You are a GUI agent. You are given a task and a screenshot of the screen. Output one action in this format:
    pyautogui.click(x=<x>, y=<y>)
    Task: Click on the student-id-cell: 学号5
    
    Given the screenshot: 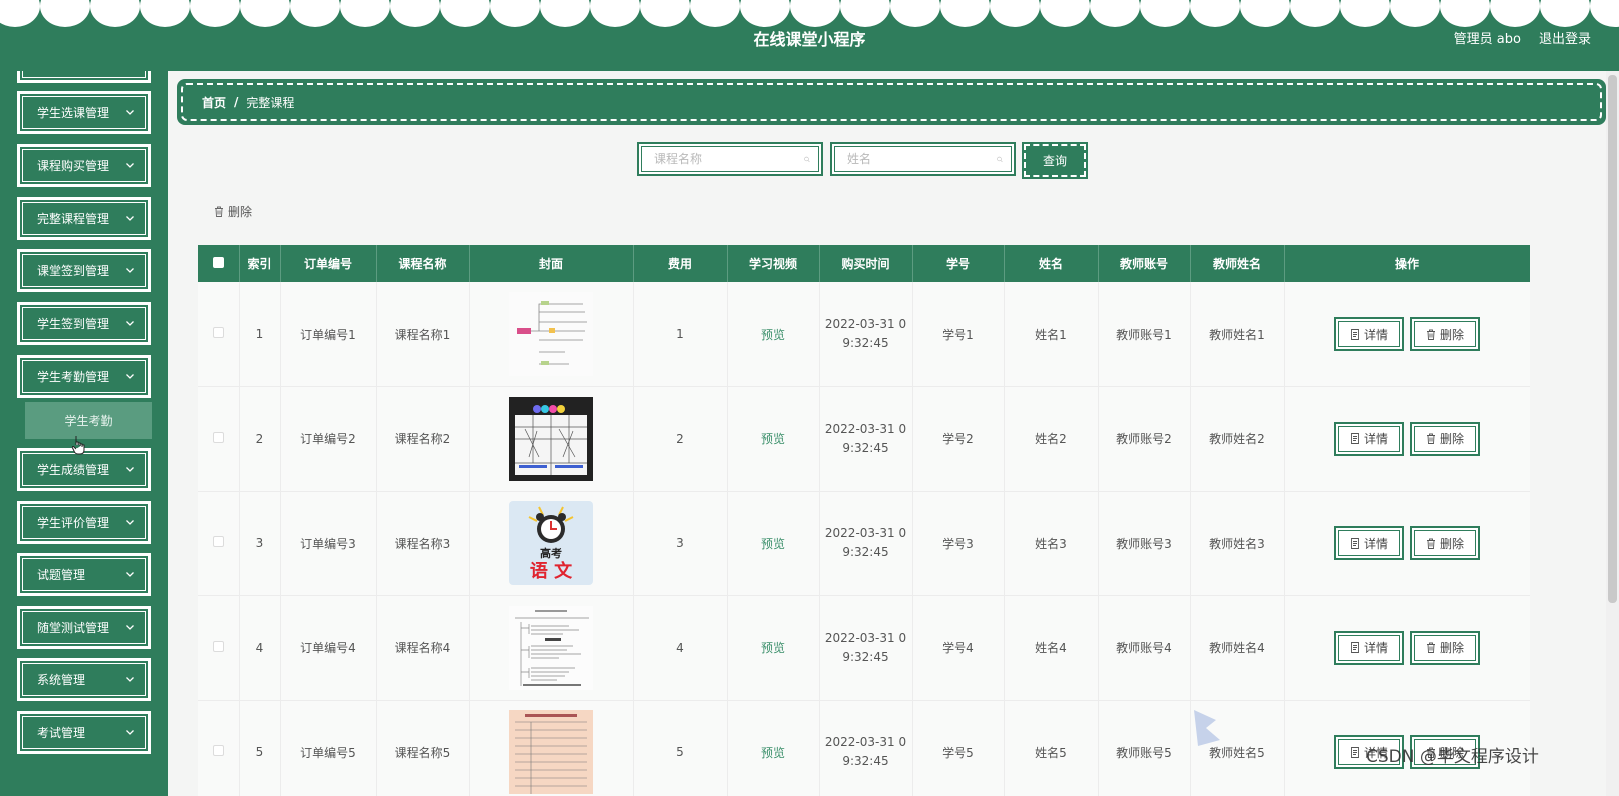 What is the action you would take?
    pyautogui.click(x=958, y=748)
    